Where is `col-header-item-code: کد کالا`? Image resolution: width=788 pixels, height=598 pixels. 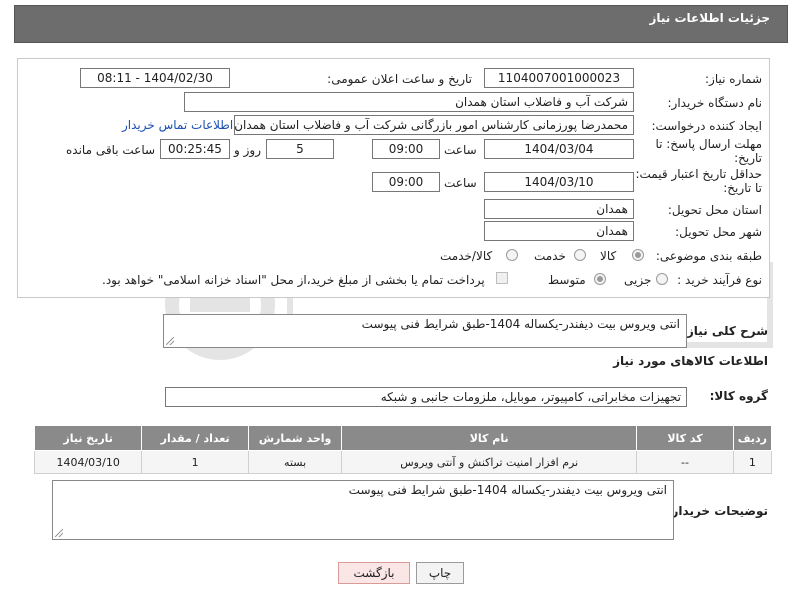 col-header-item-code: کد کالا is located at coordinates (685, 438).